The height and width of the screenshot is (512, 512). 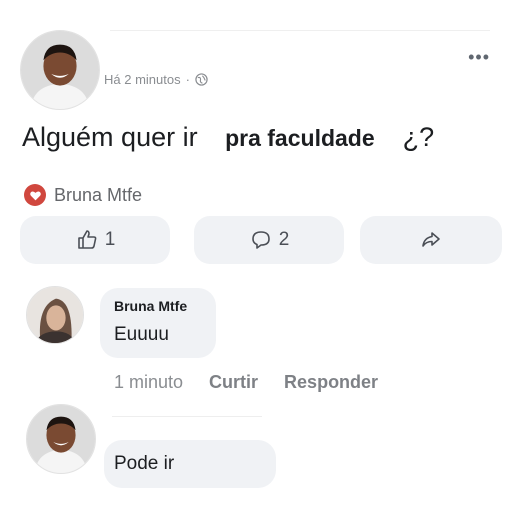 I want to click on comment-meta: 1 minuto Curtir Responder, so click(x=246, y=382).